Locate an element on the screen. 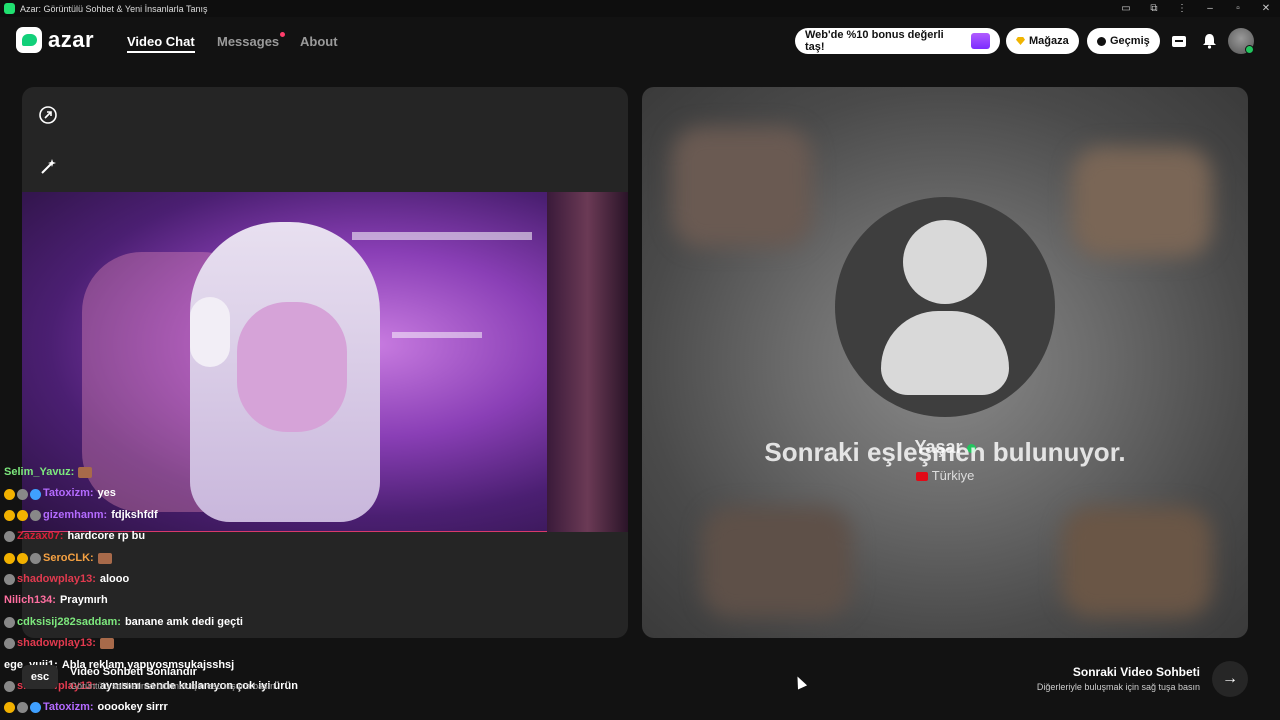  chat-text: fdjkshfdf is located at coordinates (134, 514).